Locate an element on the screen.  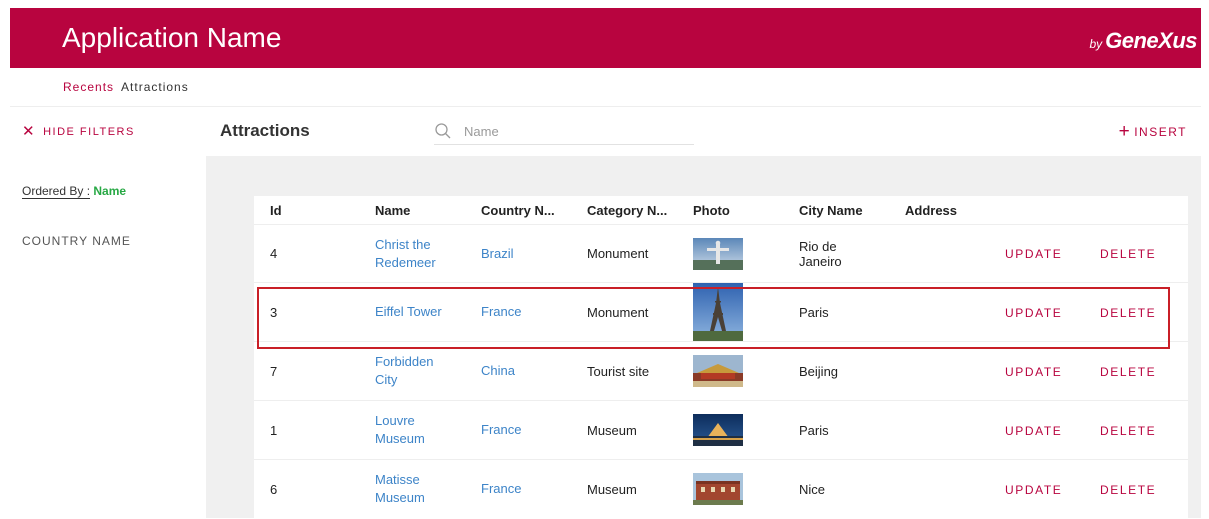
louvre-museum-photo is located at coordinates (718, 430).